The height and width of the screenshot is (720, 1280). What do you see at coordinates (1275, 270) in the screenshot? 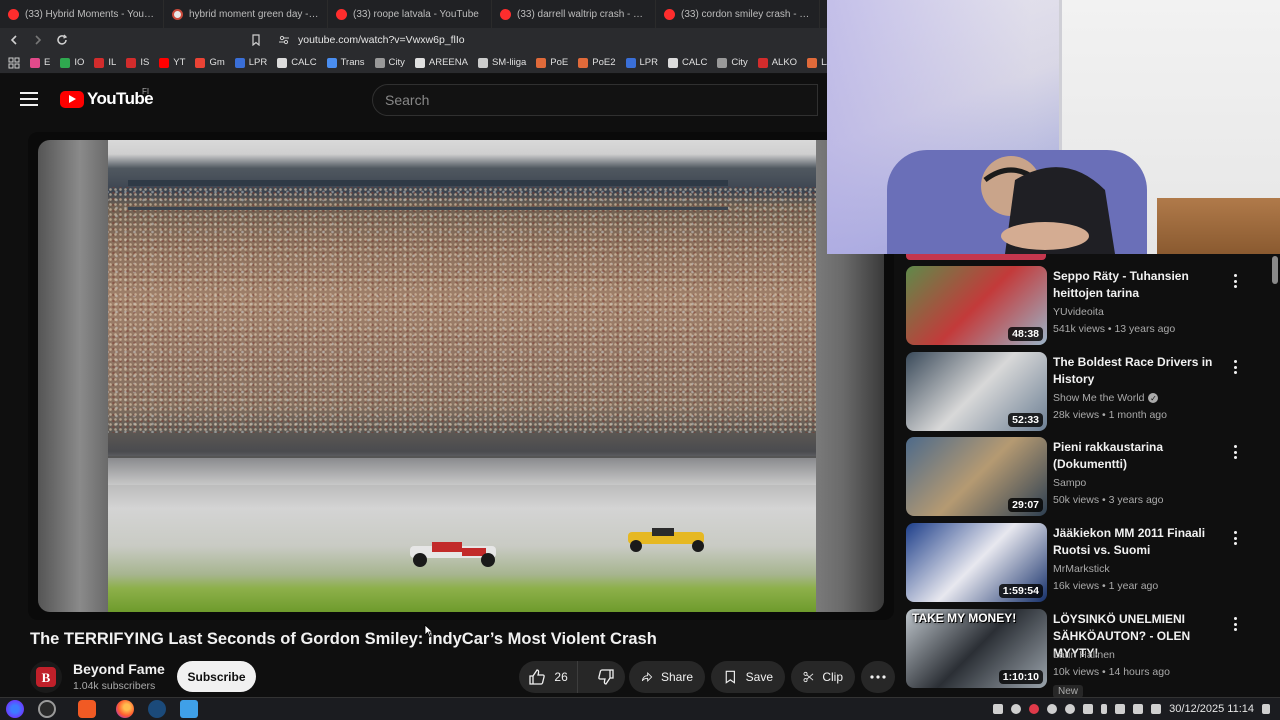
I see `sidebar-scrollbar` at bounding box center [1275, 270].